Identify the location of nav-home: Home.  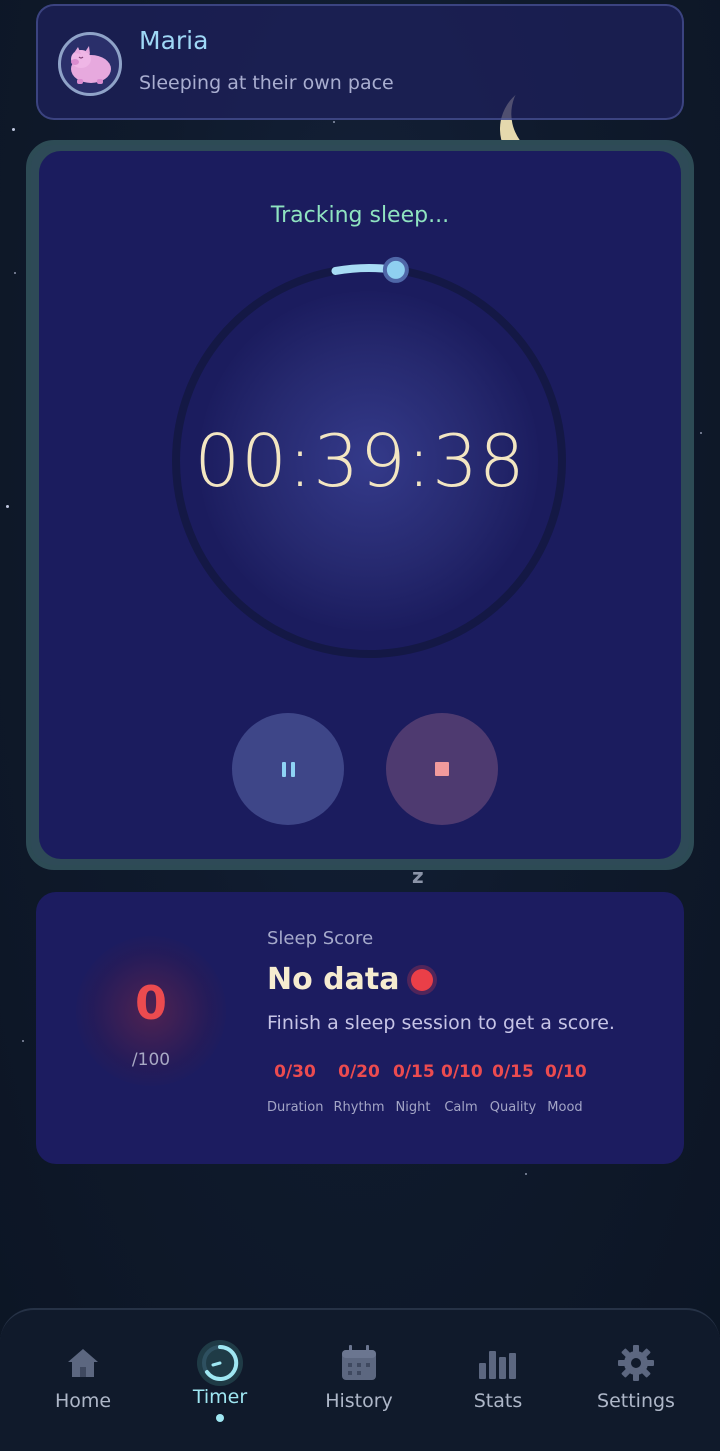
(83, 1376).